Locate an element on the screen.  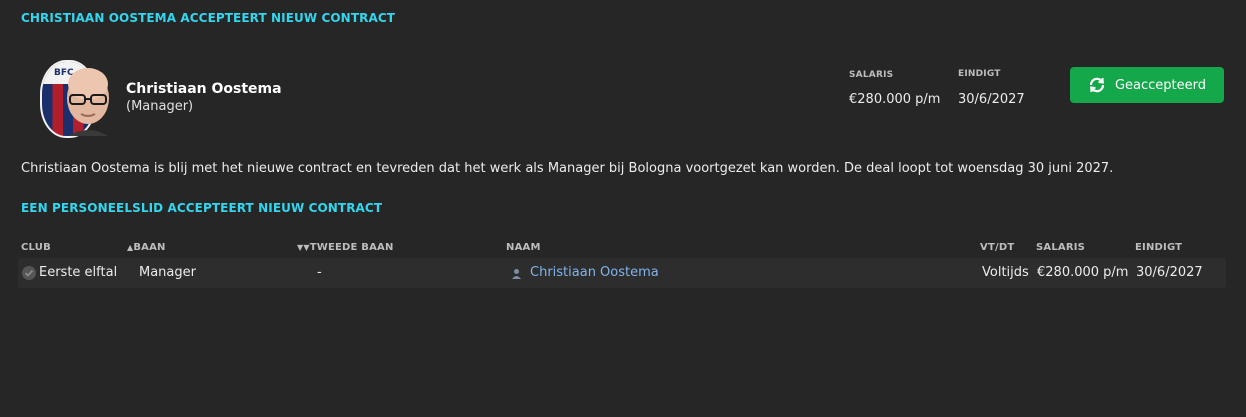
end-date-label: EINDIGT is located at coordinates (979, 74).